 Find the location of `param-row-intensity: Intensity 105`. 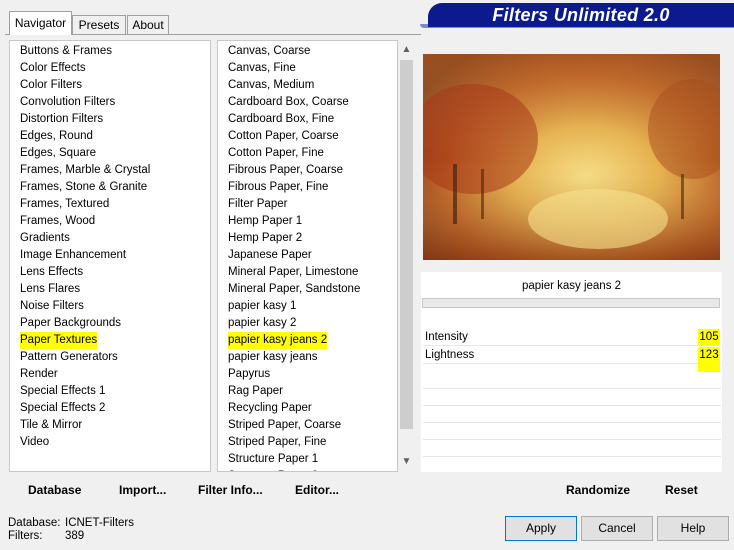

param-row-intensity: Intensity 105 is located at coordinates (572, 337).